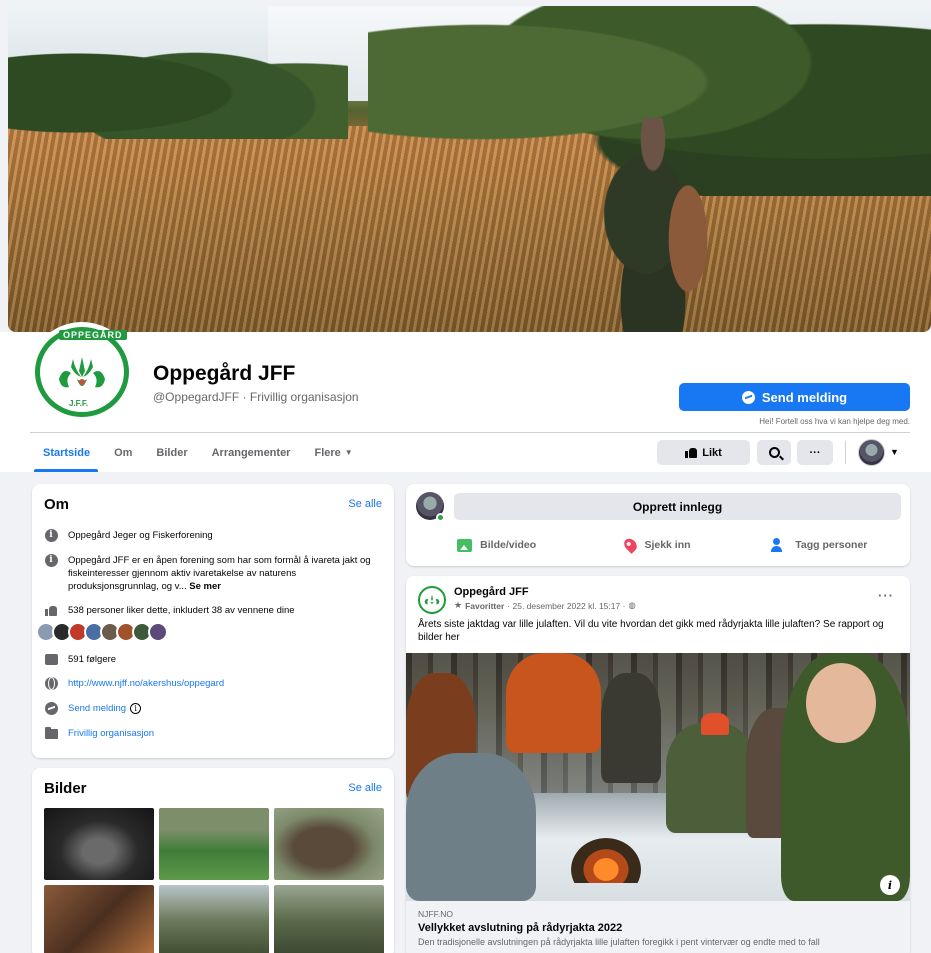 The width and height of the screenshot is (931, 953). I want to click on location-pin-icon, so click(631, 545).